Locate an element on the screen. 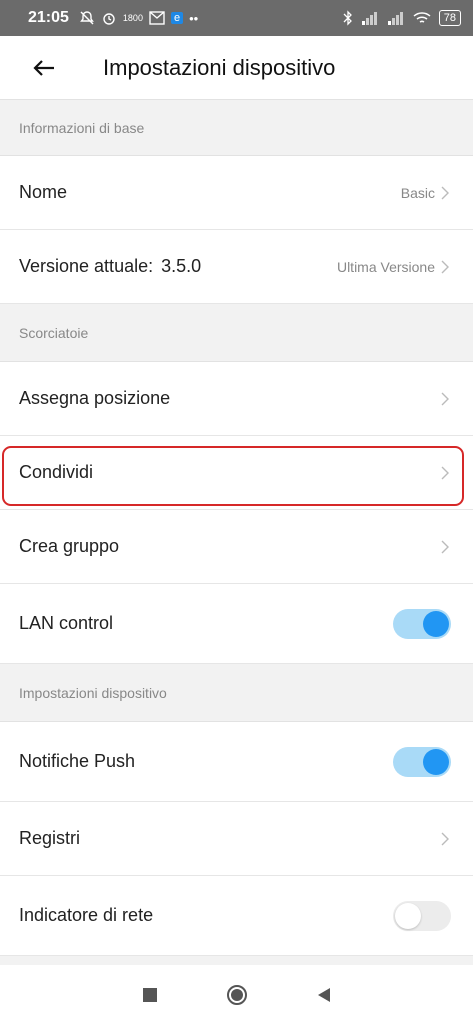  section-header-basic: Informazioni di base is located at coordinates (236, 128).